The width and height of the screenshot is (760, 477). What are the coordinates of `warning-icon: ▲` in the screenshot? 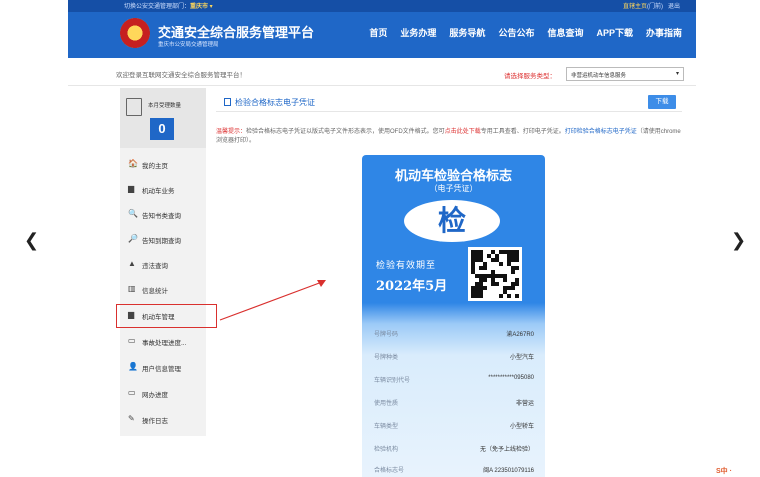 It's located at (132, 263).